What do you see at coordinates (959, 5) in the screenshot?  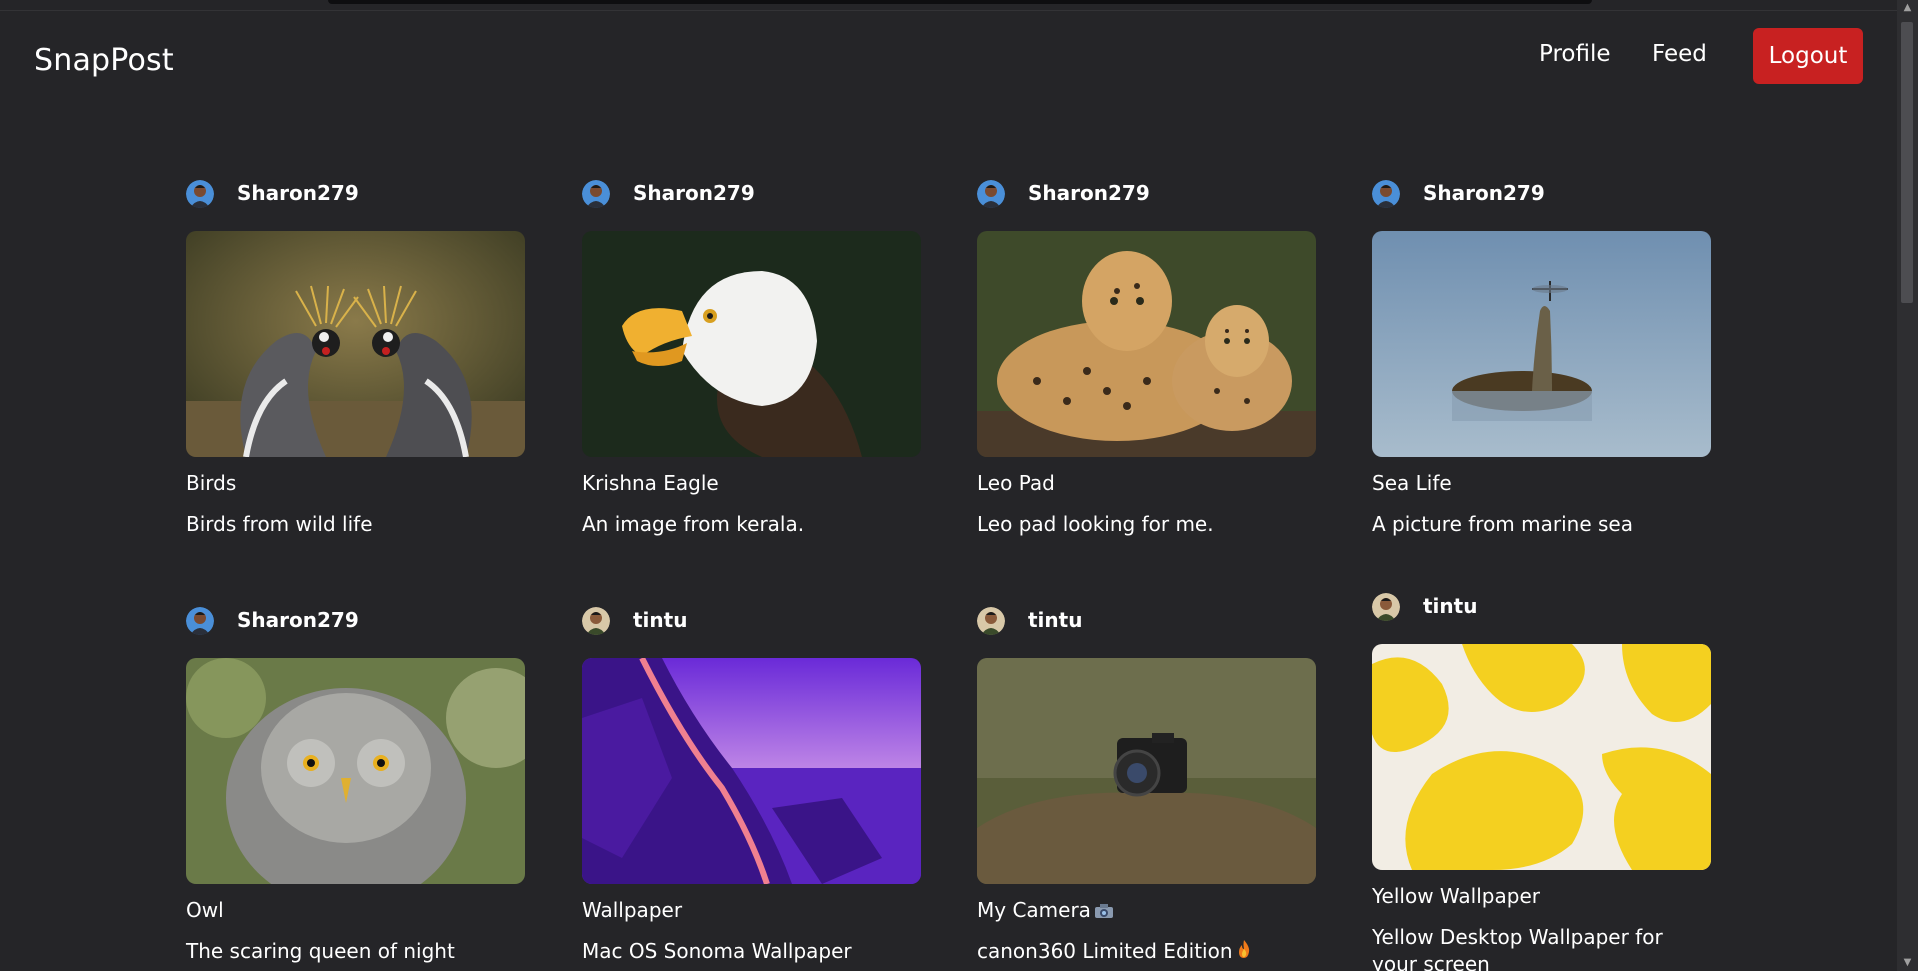 I see `browser-top-strip` at bounding box center [959, 5].